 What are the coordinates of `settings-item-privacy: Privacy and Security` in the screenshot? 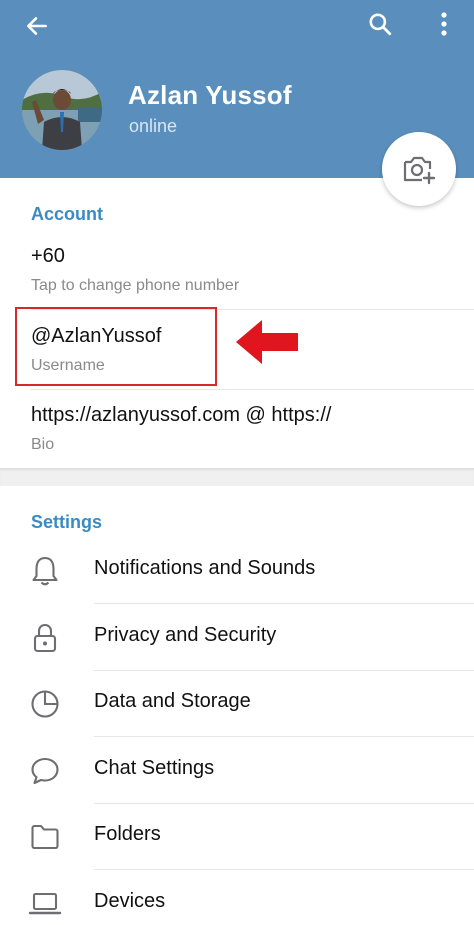 It's located at (237, 637).